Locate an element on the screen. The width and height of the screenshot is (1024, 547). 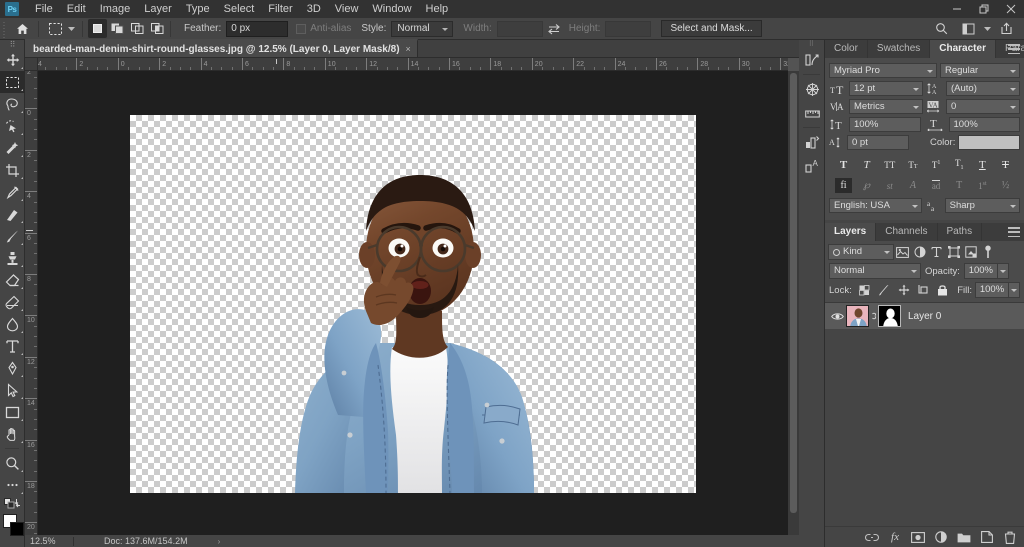
workspace-caret-icon is located at coordinates (987, 29).